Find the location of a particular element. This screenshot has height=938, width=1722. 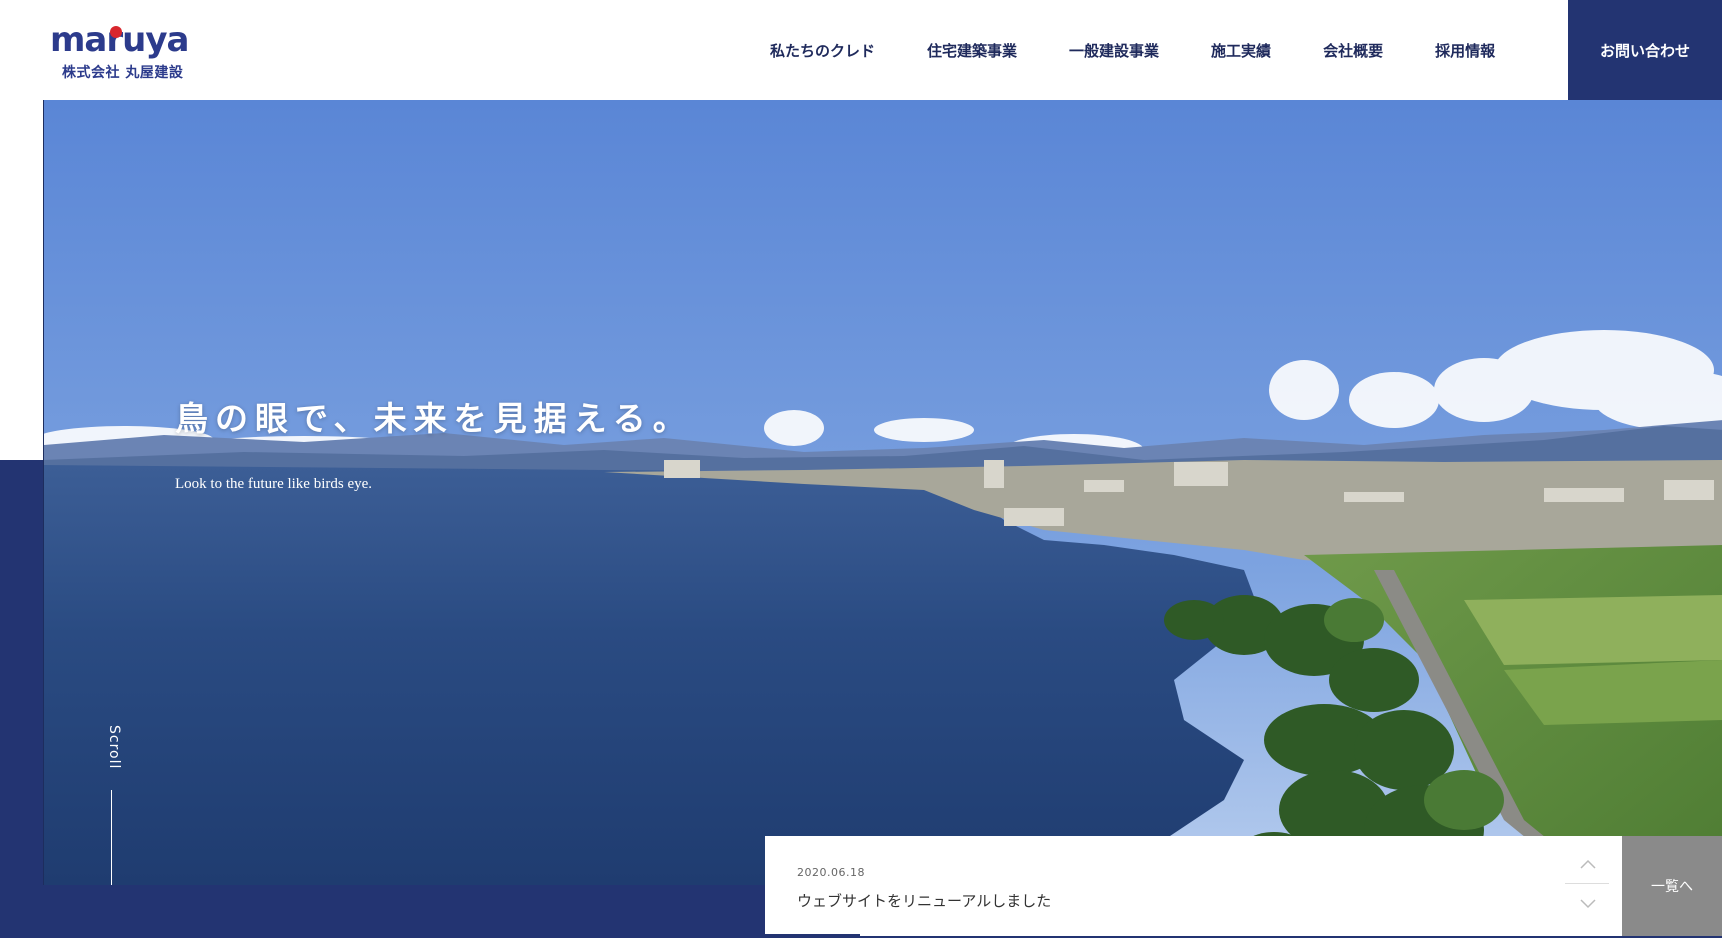

hero-subheadline: Look to the future like birds eye. is located at coordinates (274, 484).